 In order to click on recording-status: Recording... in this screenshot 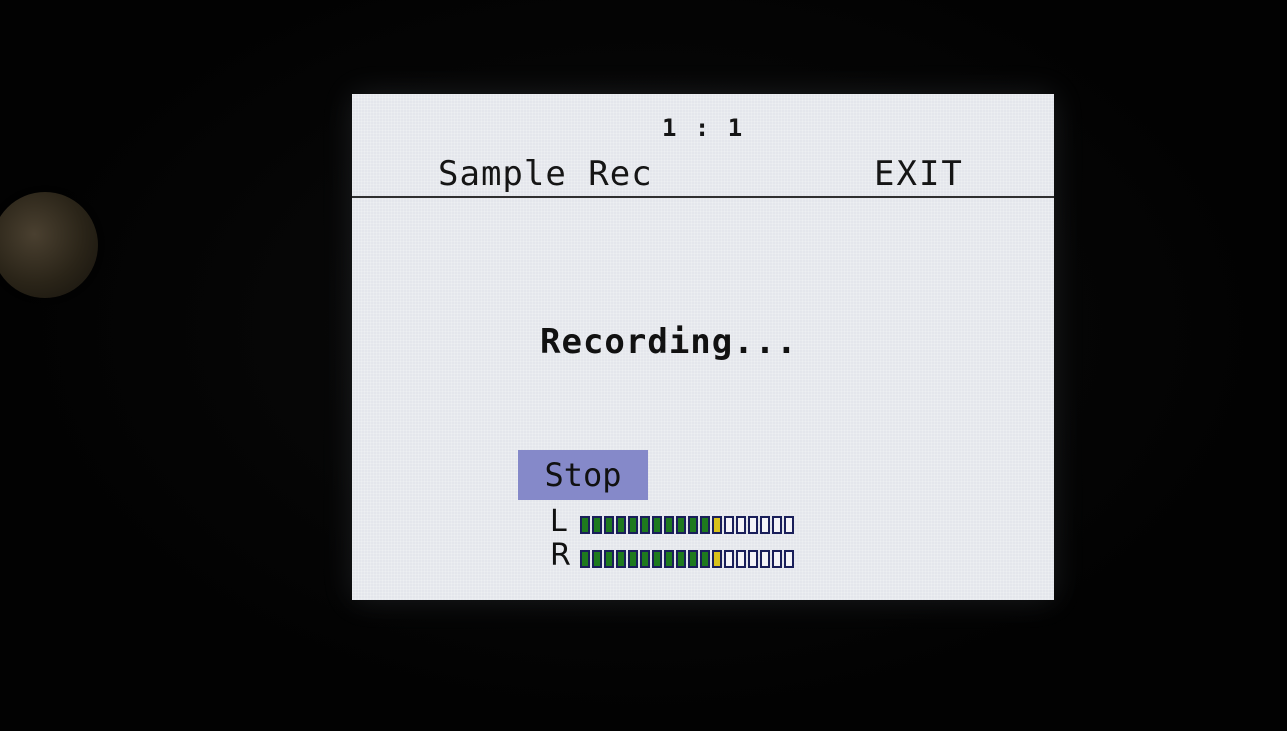, I will do `click(669, 342)`.